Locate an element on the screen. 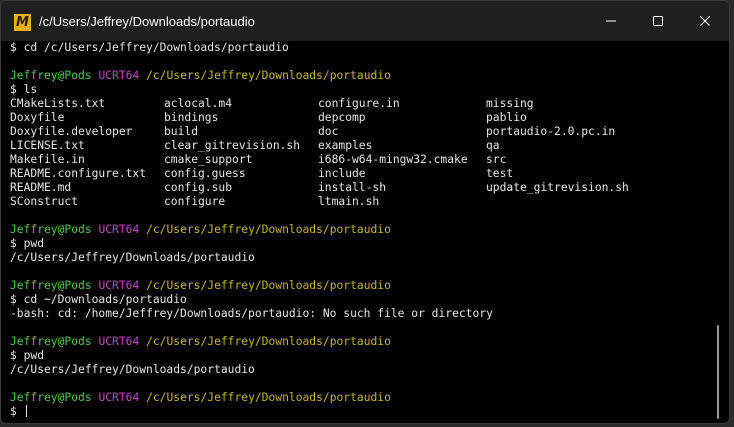 The height and width of the screenshot is (427, 734). prompt-symbol: $ is located at coordinates (17, 411).